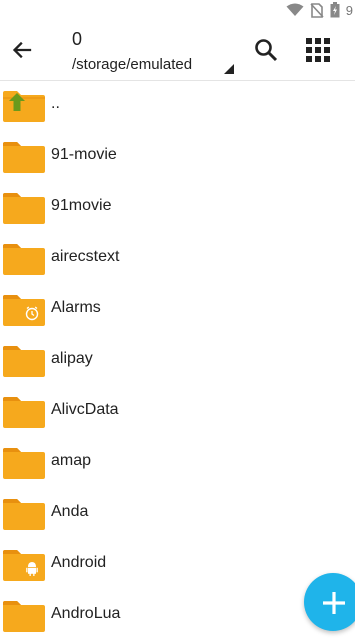 The height and width of the screenshot is (641, 355). I want to click on current-path: /storage/emulated, so click(132, 64).